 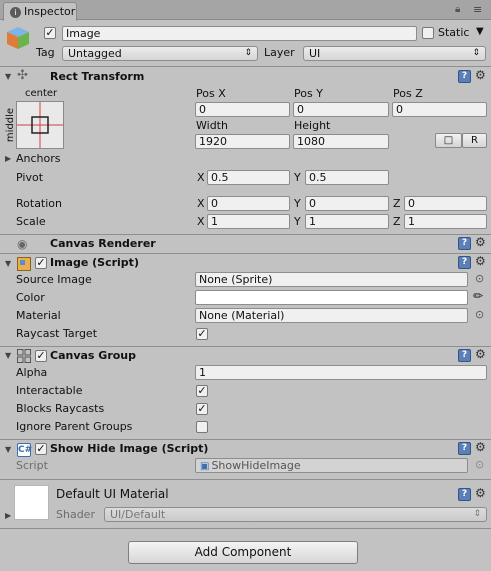 I want to click on source-image-field: None (Sprite), so click(x=331, y=279).